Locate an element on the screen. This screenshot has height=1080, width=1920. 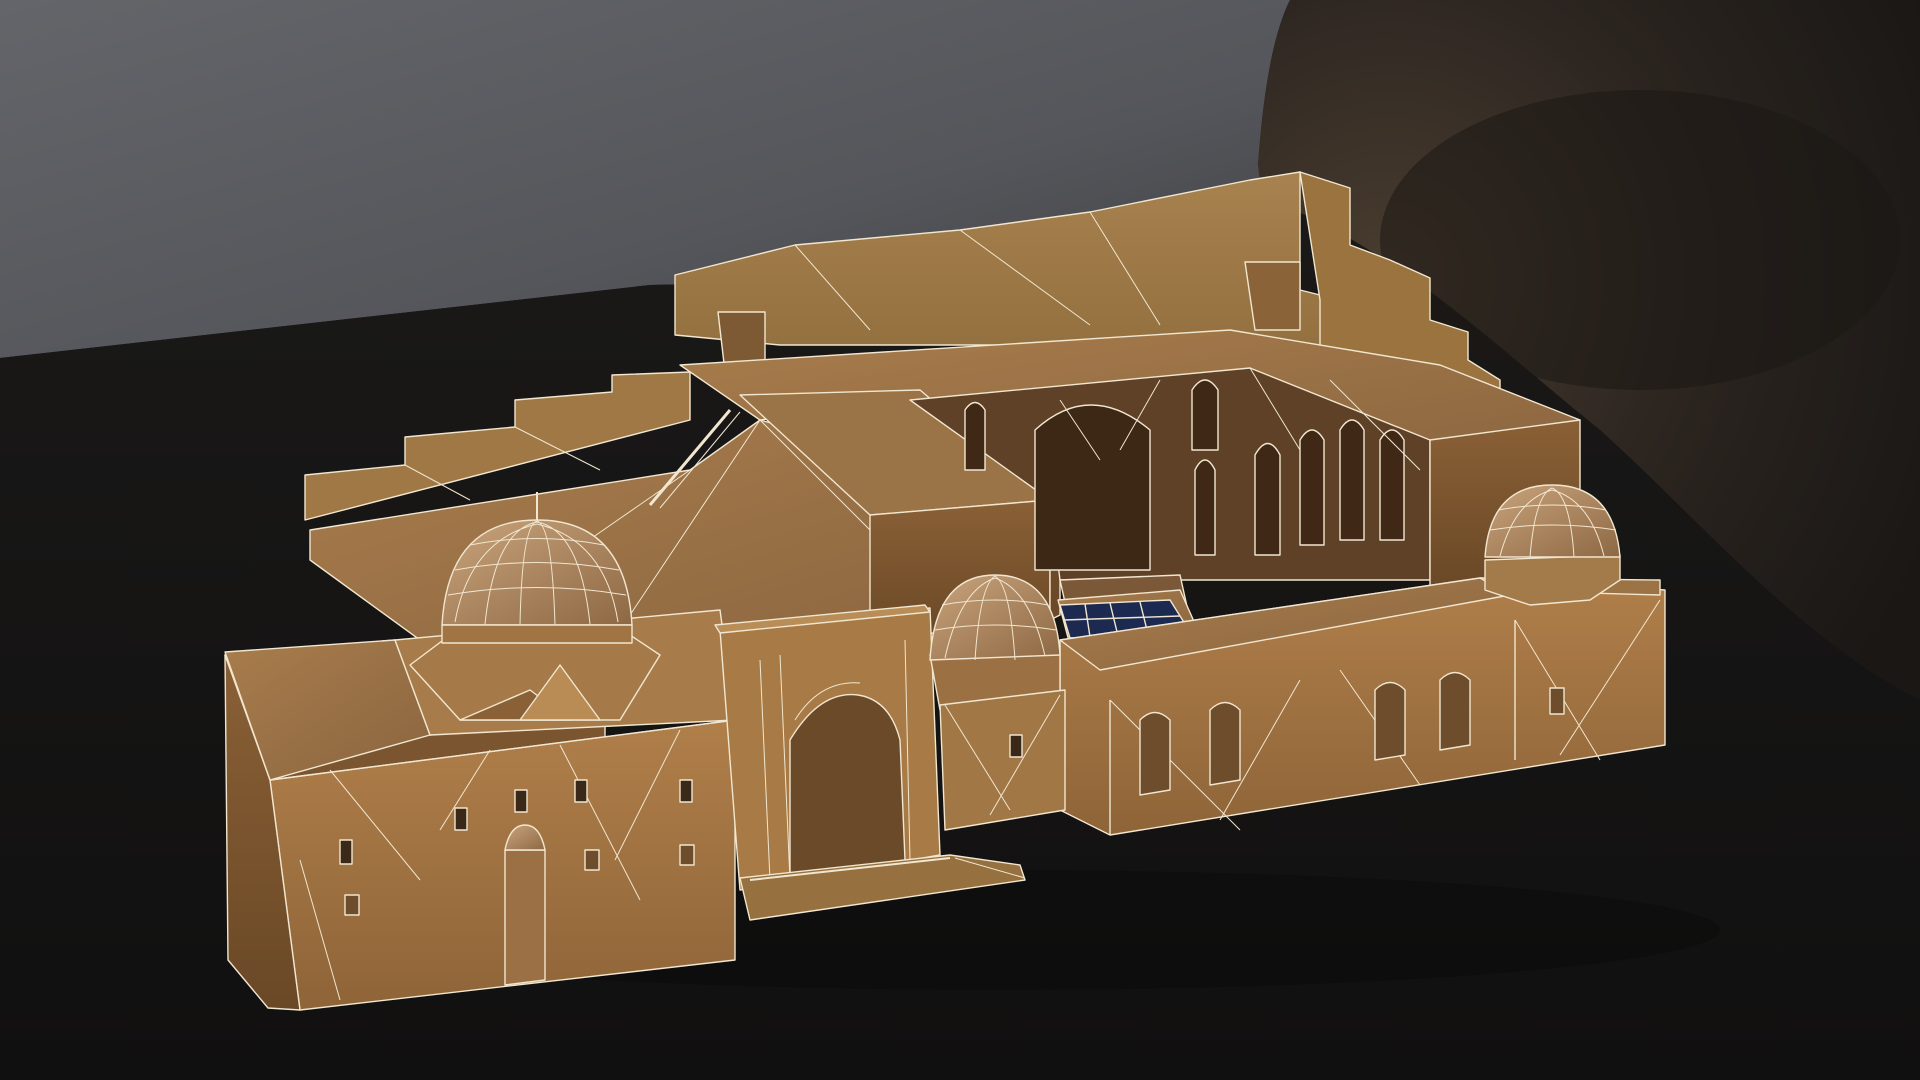
middle-dome is located at coordinates (997, 702).